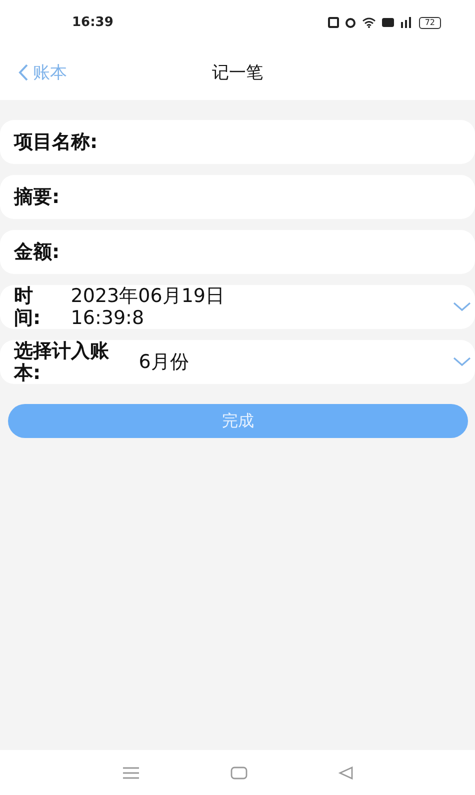 This screenshot has width=475, height=795. Describe the element at coordinates (406, 22) in the screenshot. I see `signal-icon` at that location.